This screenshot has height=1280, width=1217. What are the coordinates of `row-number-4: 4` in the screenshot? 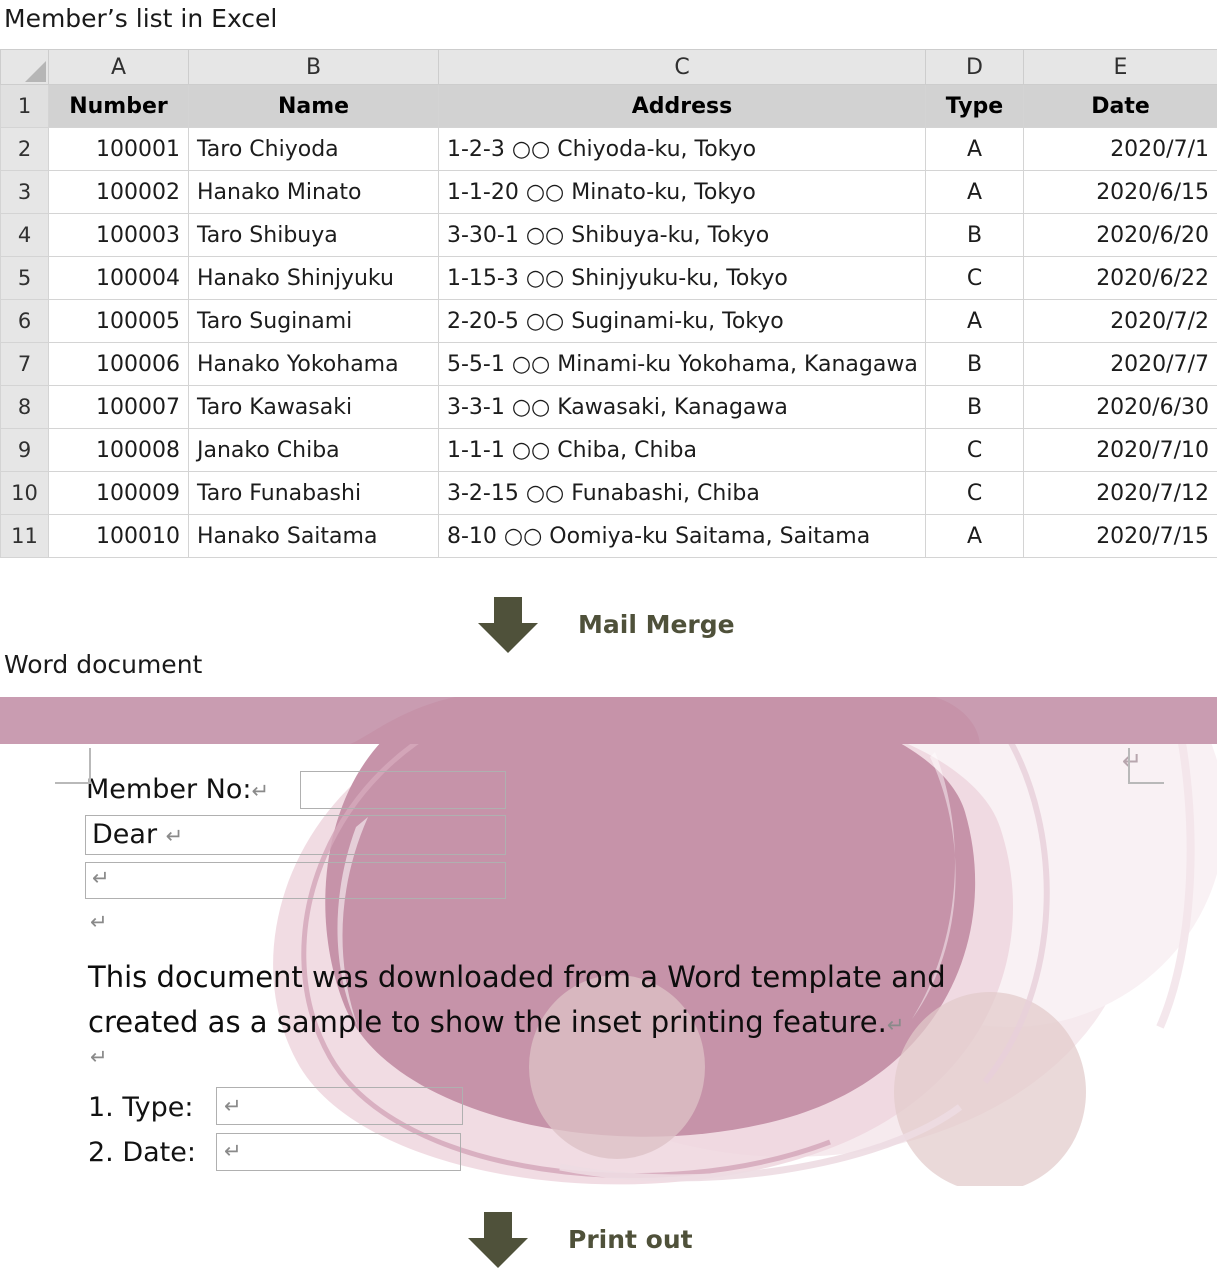 It's located at (24, 235).